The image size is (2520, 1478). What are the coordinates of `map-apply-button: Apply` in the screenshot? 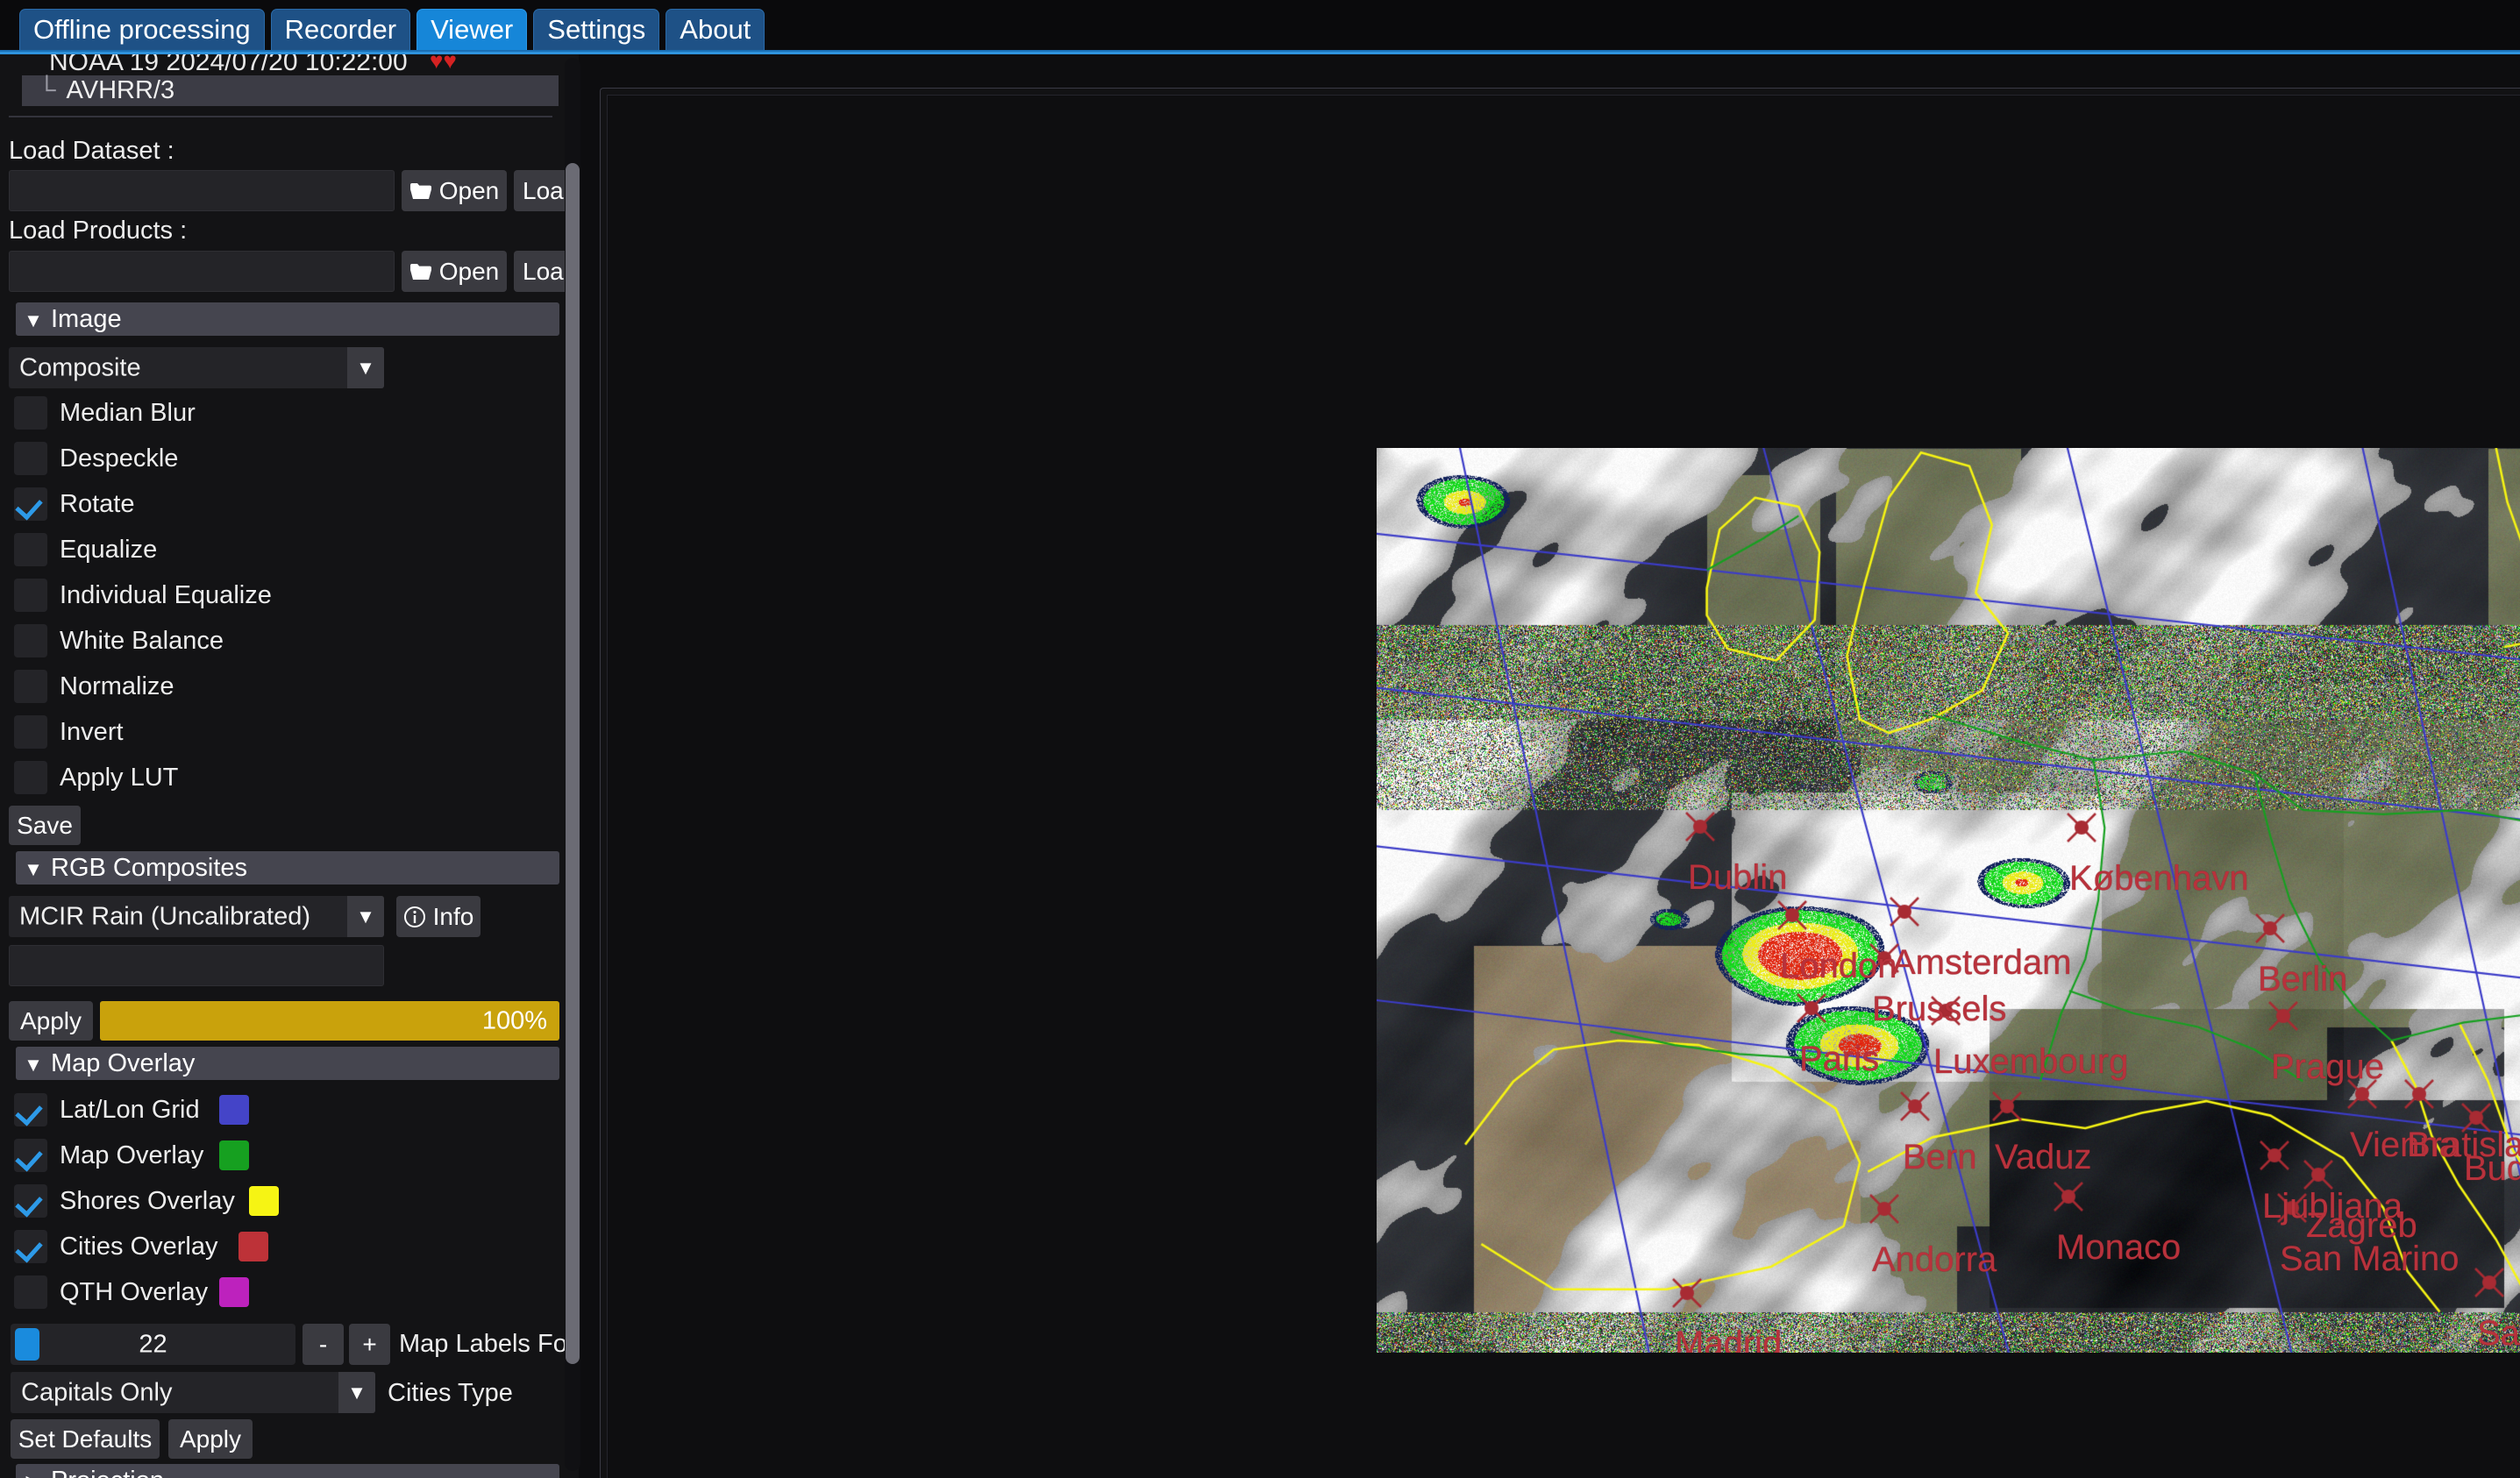 It's located at (210, 1439).